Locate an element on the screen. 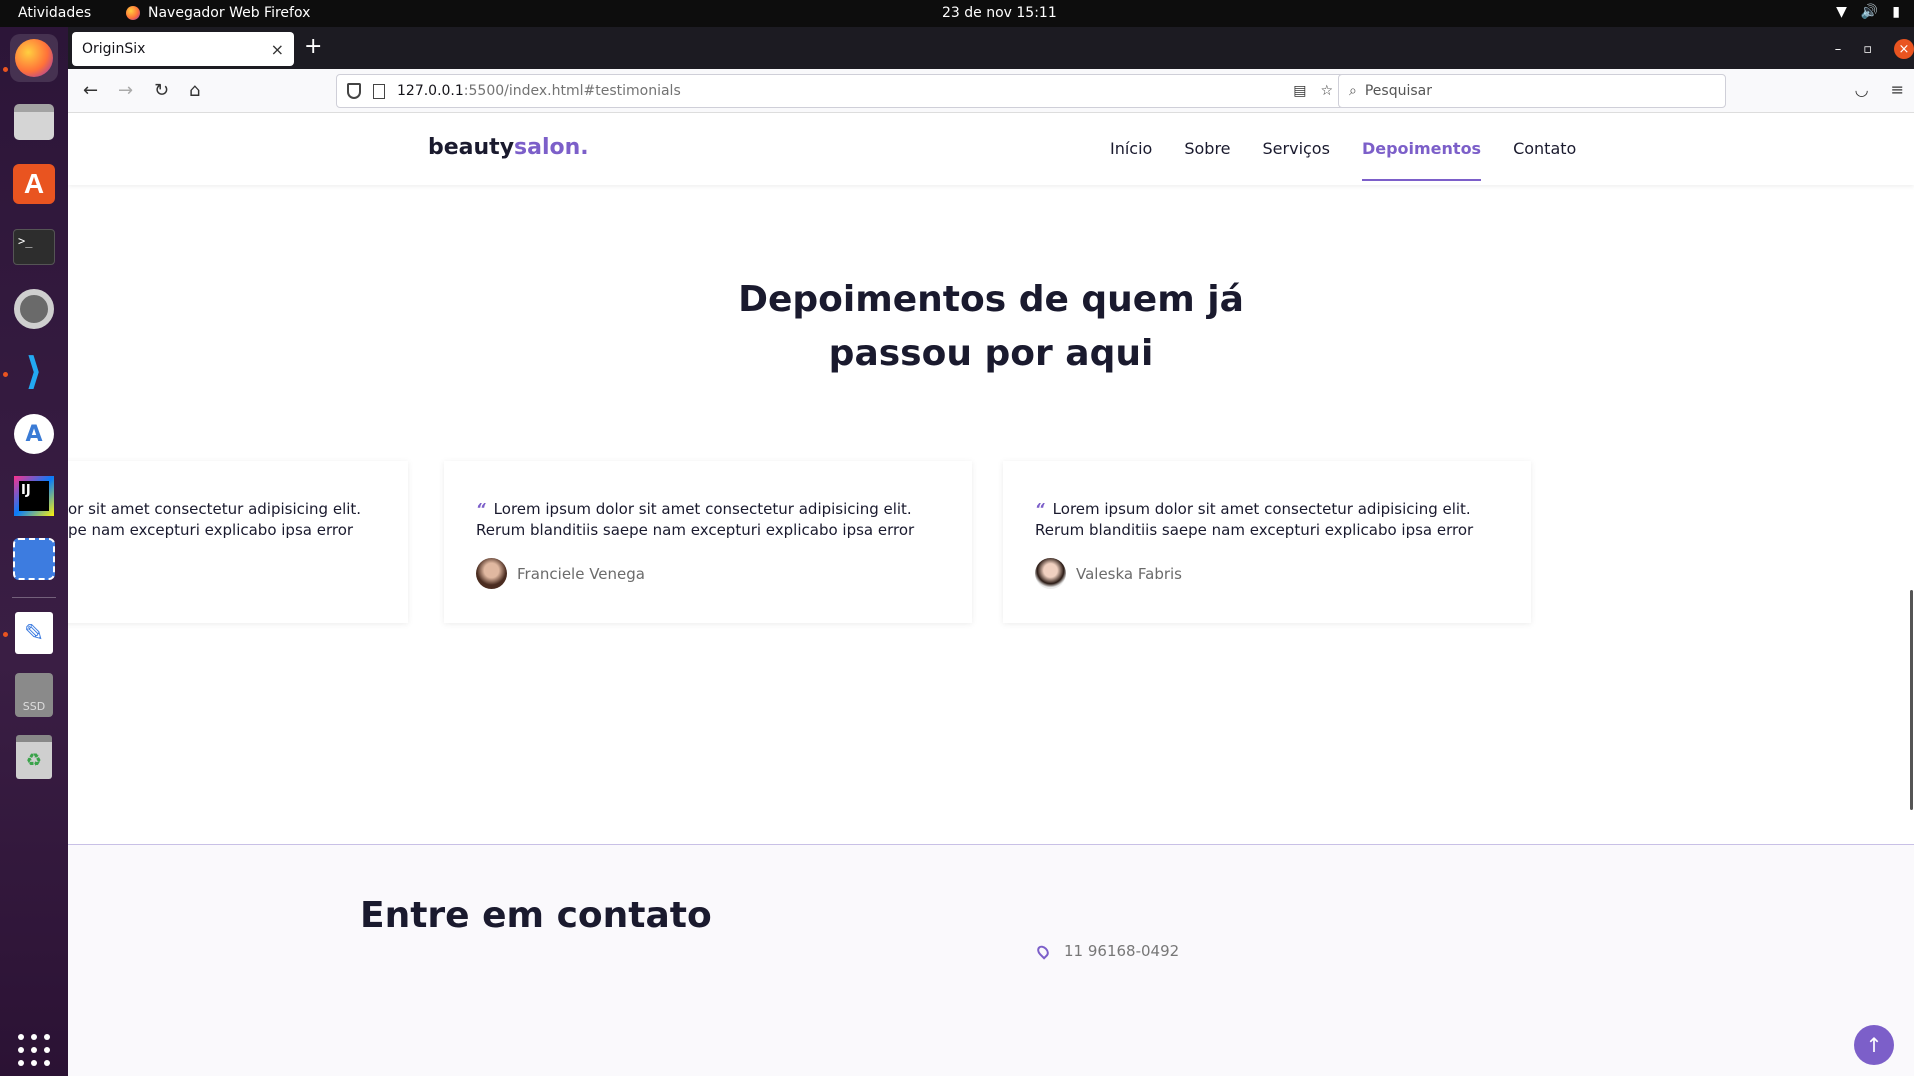 The width and height of the screenshot is (1914, 1076). back-to-top-button: ↑ is located at coordinates (1874, 1045).